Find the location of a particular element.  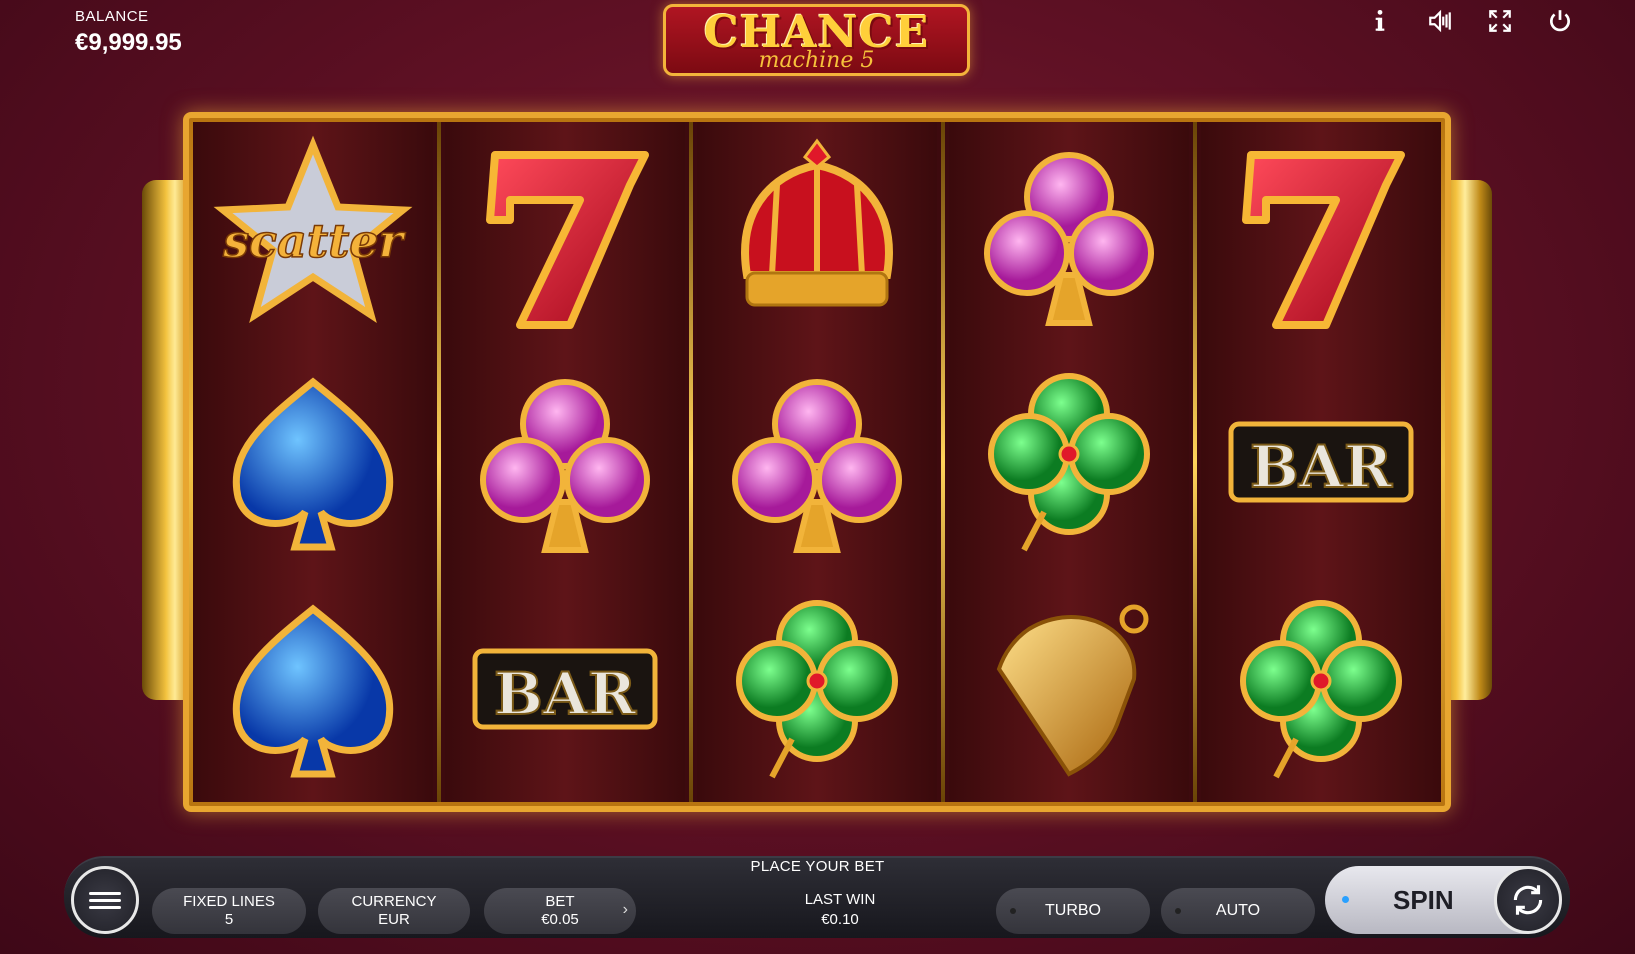

reel-5: 7 BAR is located at coordinates (1321, 462).